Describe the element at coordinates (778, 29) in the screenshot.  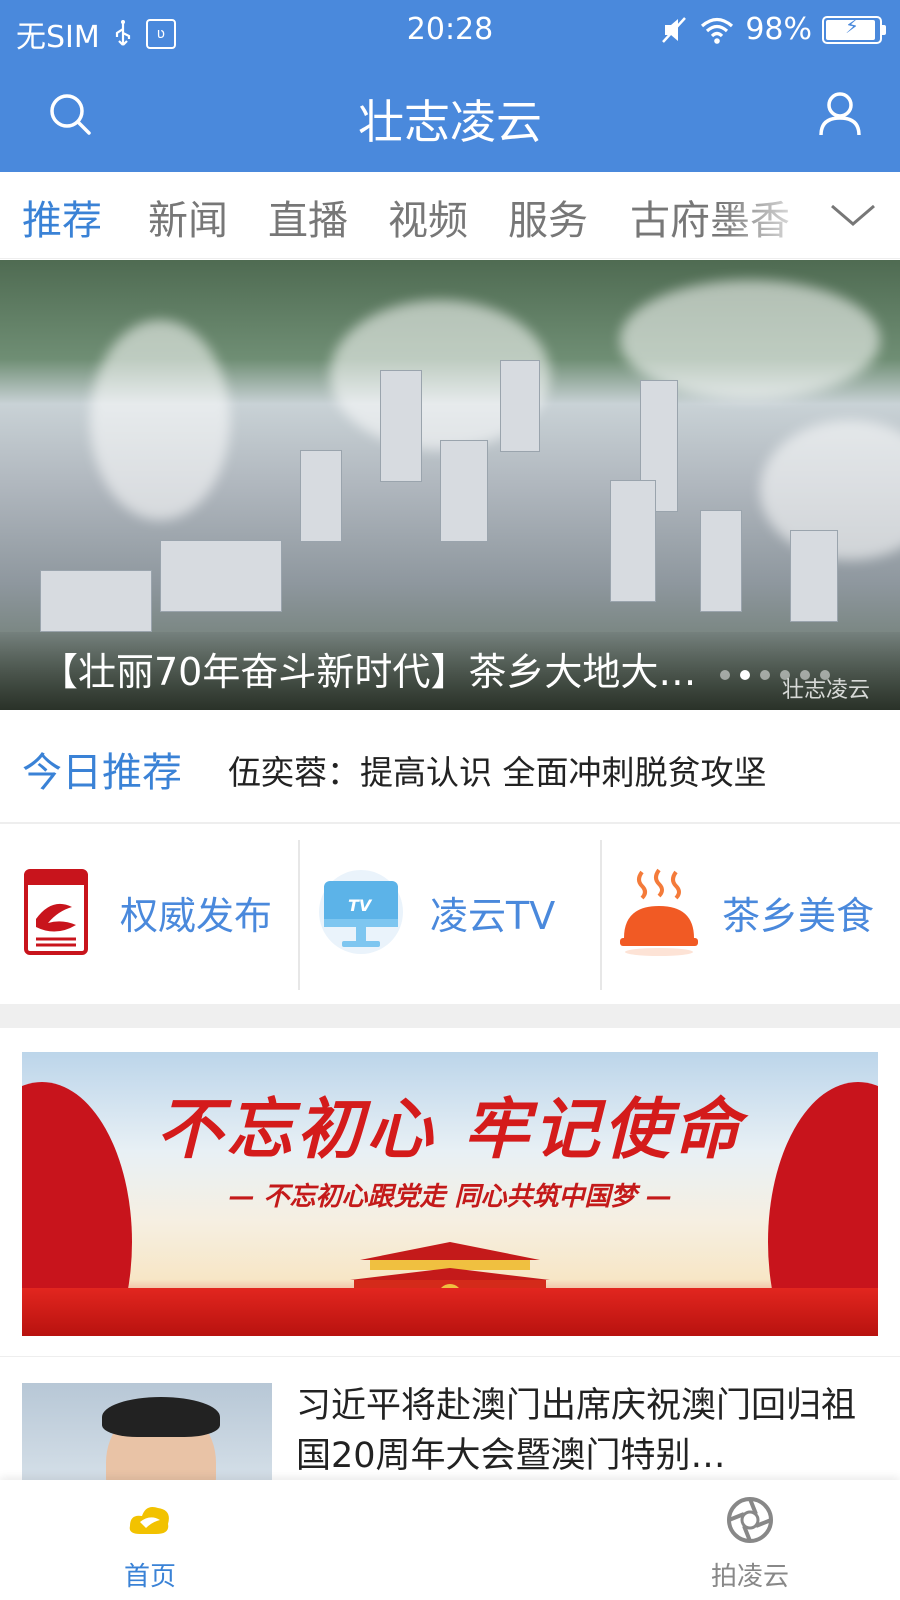
I see `battery-percent: 98%` at that location.